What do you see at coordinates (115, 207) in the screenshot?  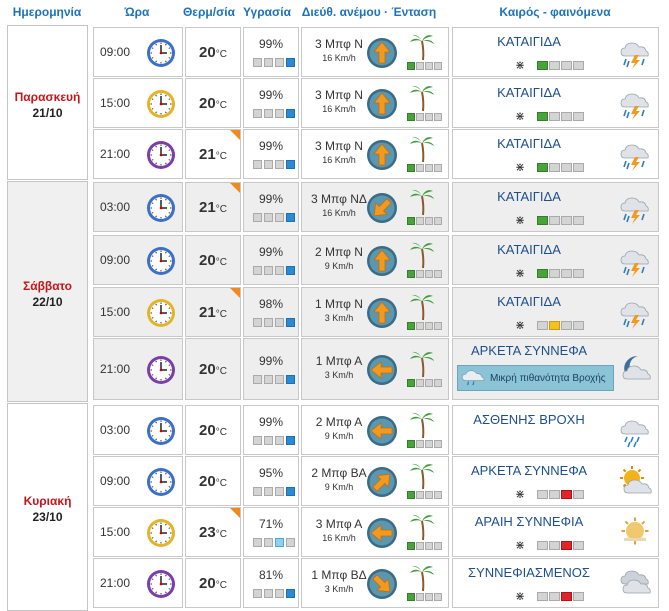 I see `time-label: 03:00` at bounding box center [115, 207].